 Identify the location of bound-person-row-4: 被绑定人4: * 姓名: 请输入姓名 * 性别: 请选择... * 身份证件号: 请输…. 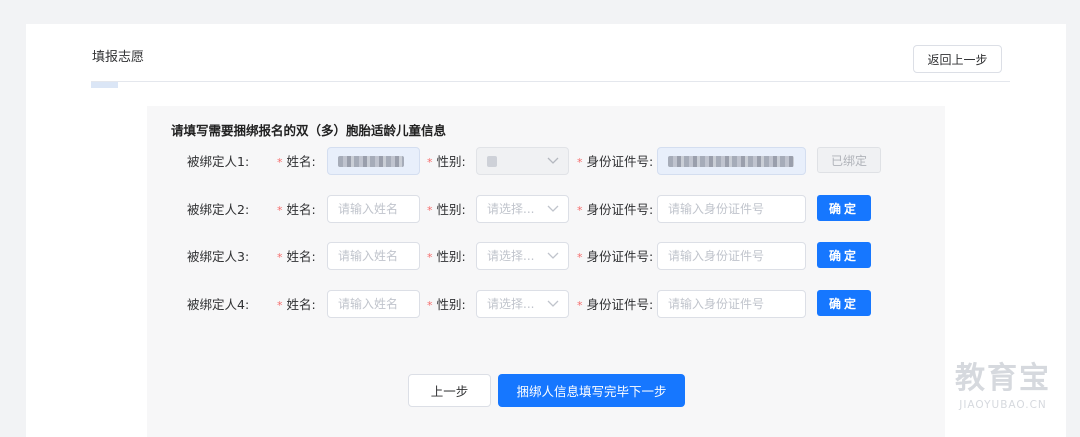
(540, 305).